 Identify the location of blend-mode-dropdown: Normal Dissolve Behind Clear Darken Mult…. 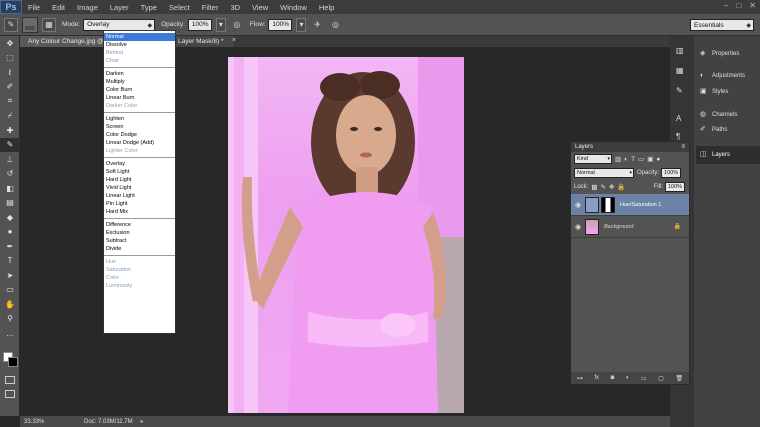
(139, 182).